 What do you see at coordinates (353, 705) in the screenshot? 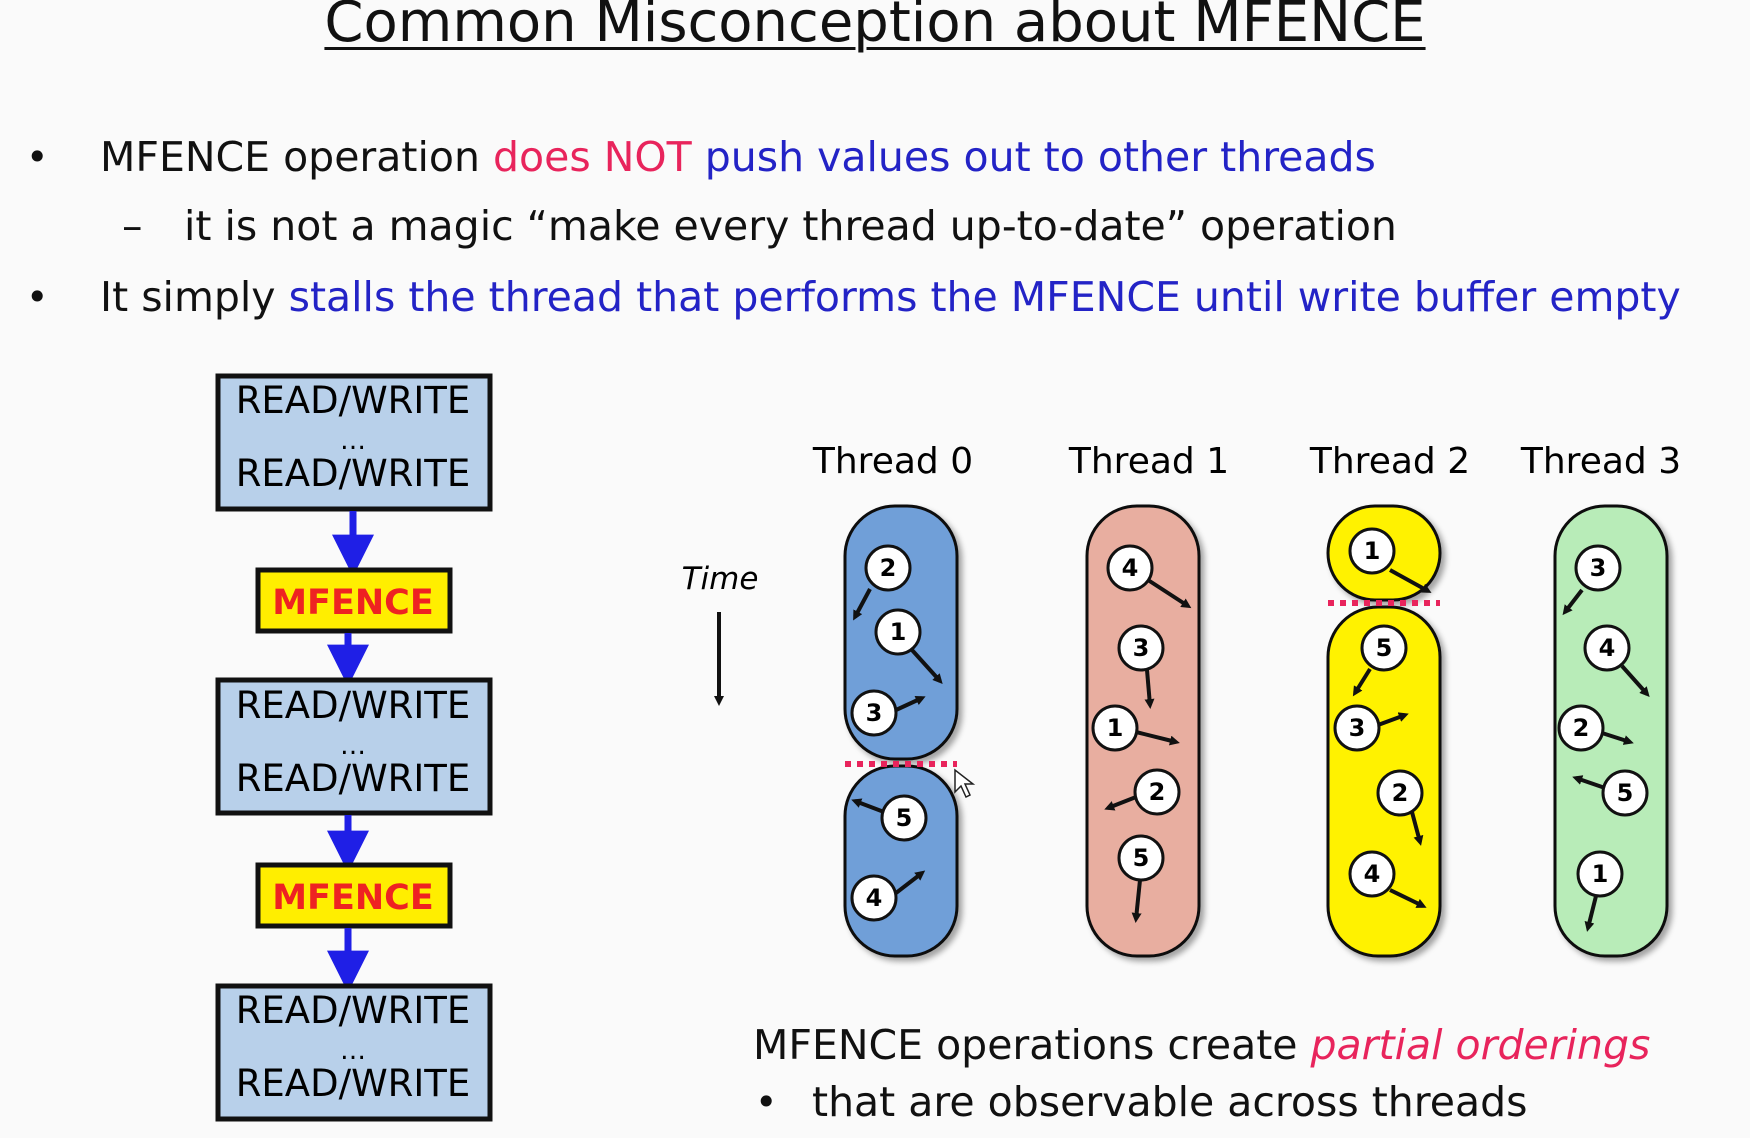
I see `rw-block-2-top: READ/WRITE` at bounding box center [353, 705].